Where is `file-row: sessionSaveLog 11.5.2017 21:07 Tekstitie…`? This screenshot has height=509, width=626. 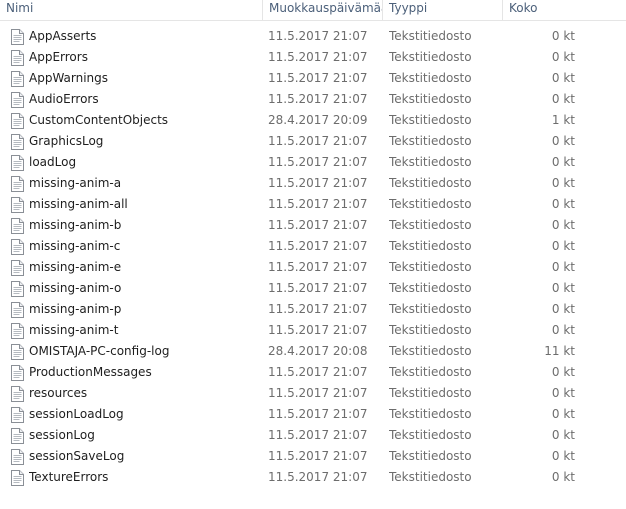 file-row: sessionSaveLog 11.5.2017 21:07 Tekstitie… is located at coordinates (295, 456).